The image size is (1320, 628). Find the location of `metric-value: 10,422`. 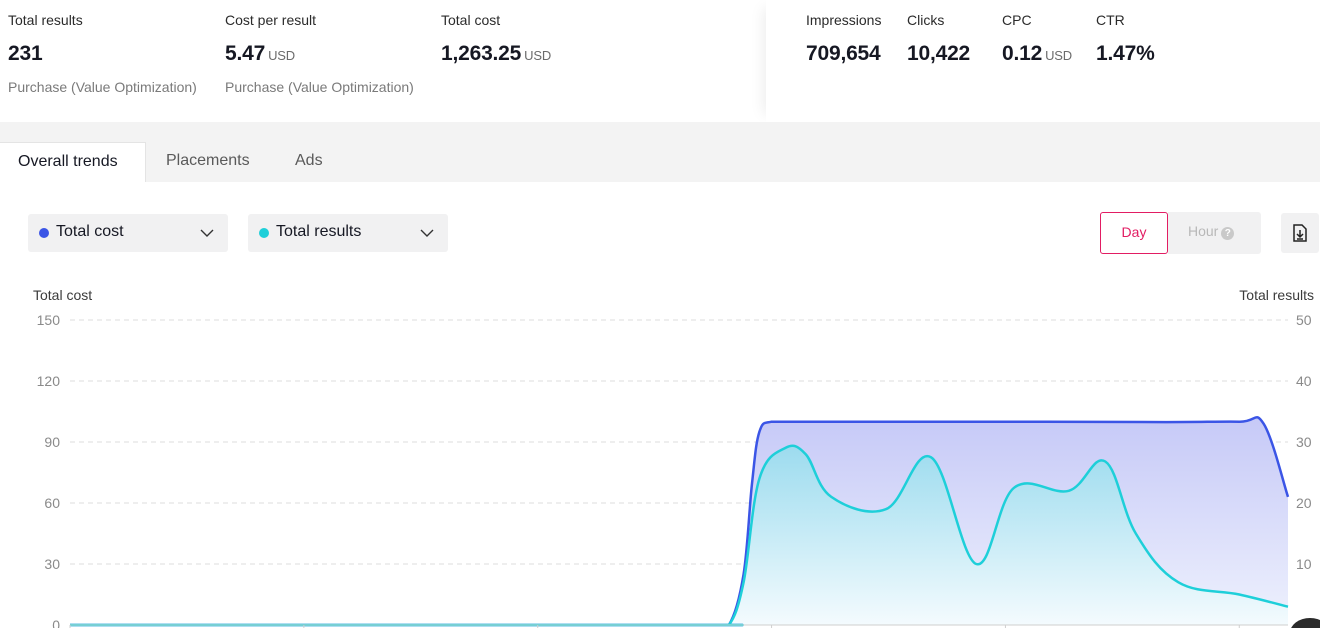

metric-value: 10,422 is located at coordinates (939, 53).